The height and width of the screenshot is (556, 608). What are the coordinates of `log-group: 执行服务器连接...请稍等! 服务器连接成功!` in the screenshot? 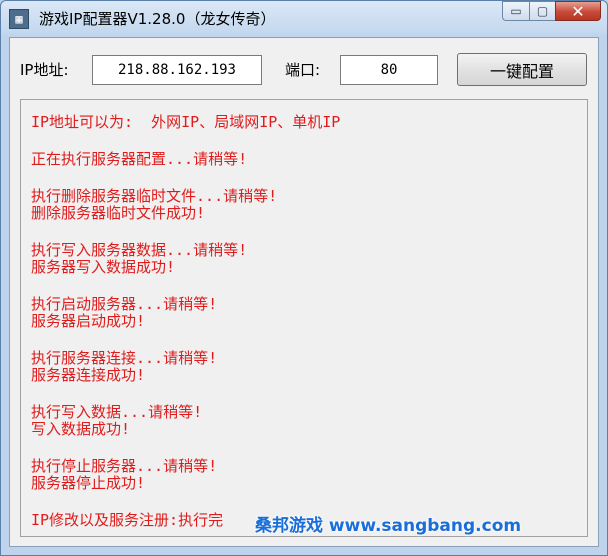 It's located at (309, 367).